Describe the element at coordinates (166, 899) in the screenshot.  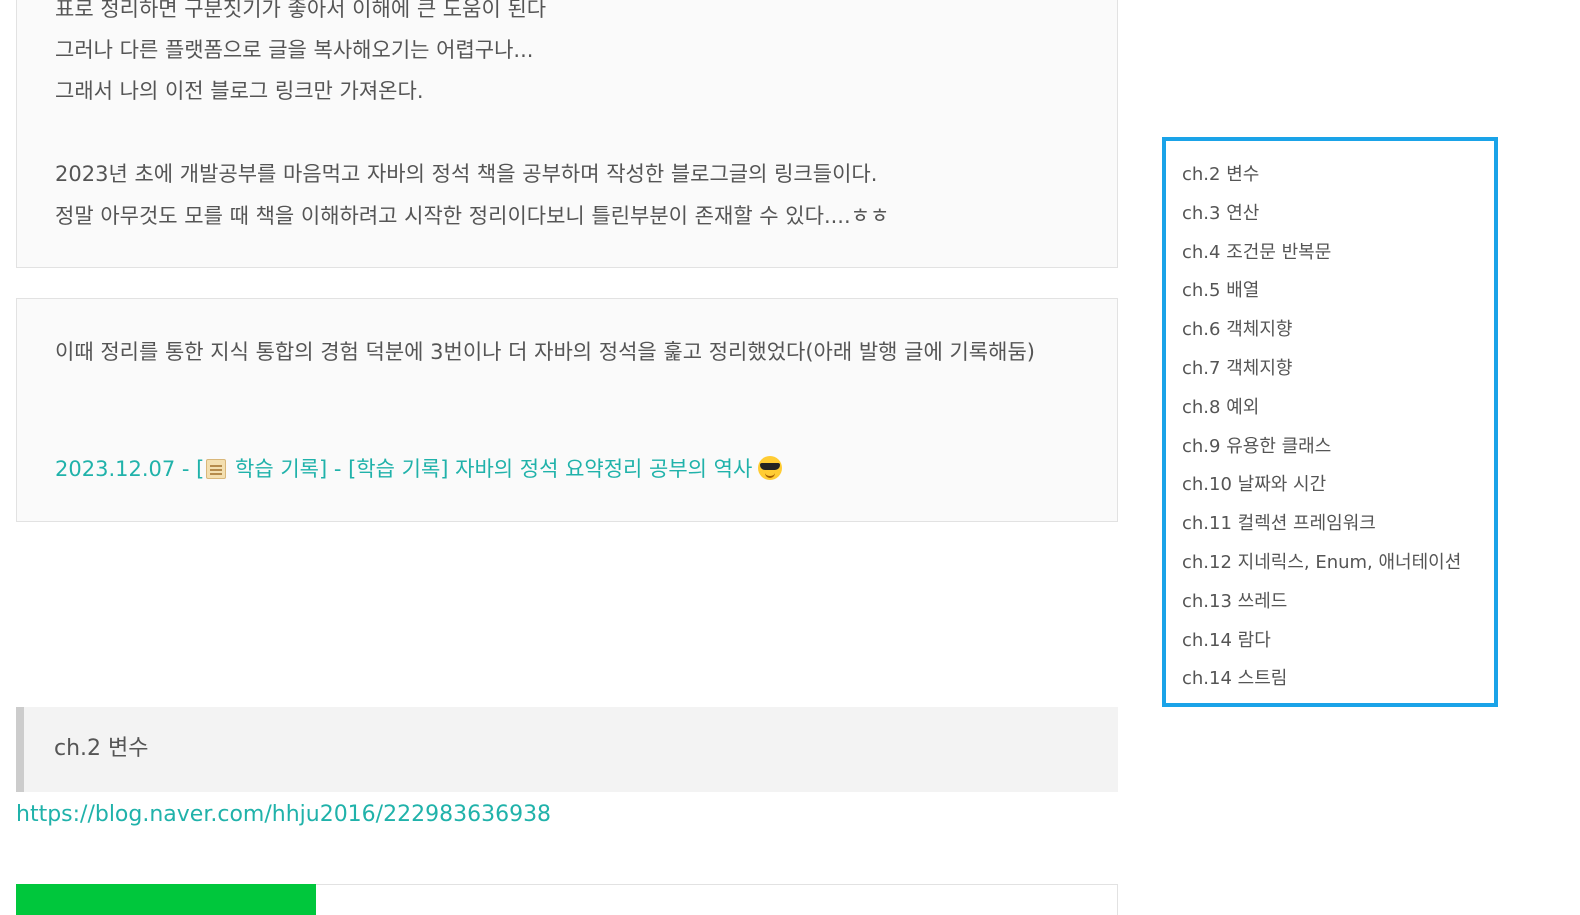
I see `naver-blog-thumbnail` at that location.